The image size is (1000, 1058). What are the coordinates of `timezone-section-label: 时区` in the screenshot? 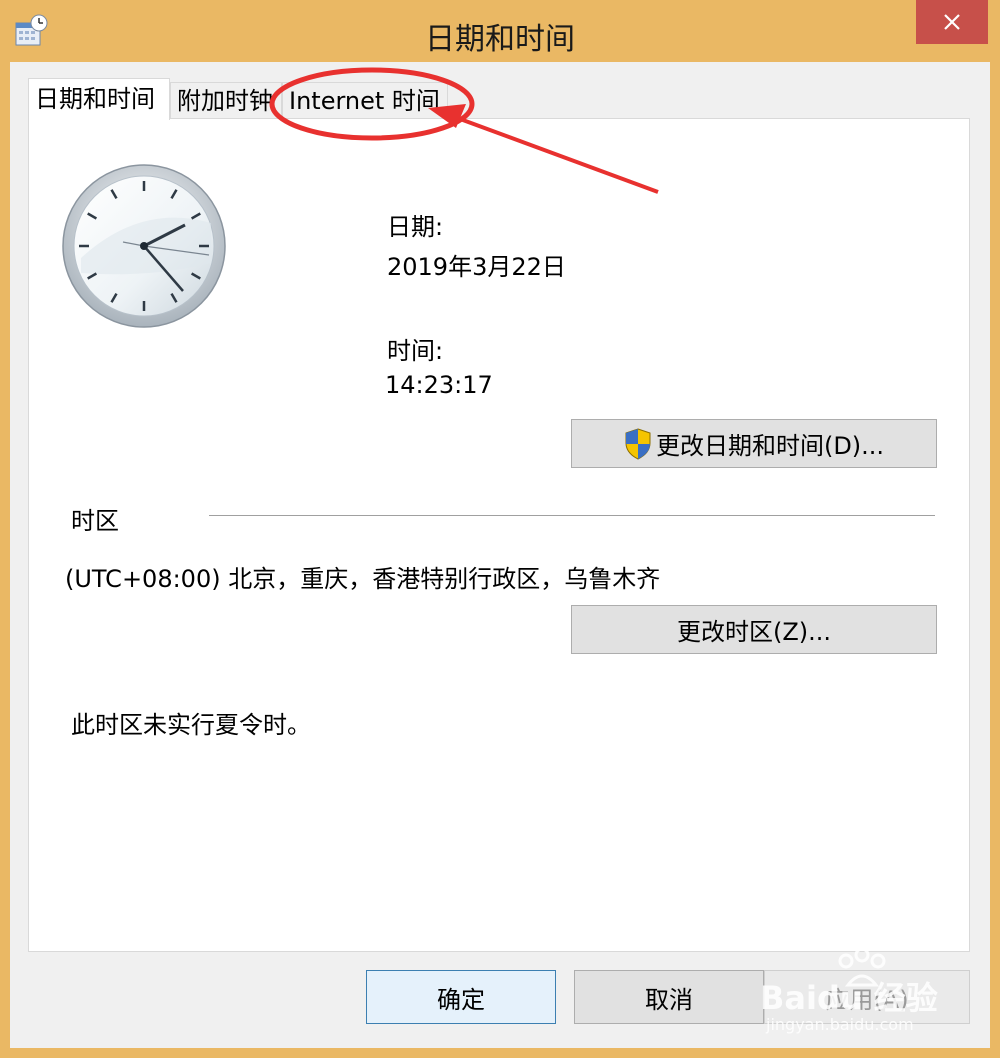 It's located at (95, 521).